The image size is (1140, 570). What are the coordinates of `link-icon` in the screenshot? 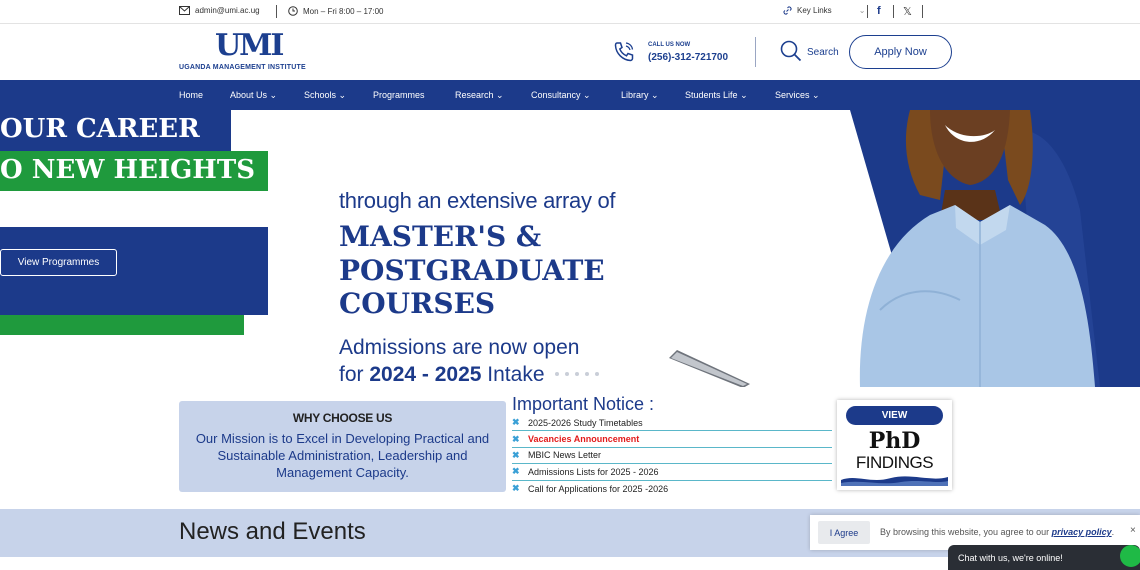 It's located at (787, 10).